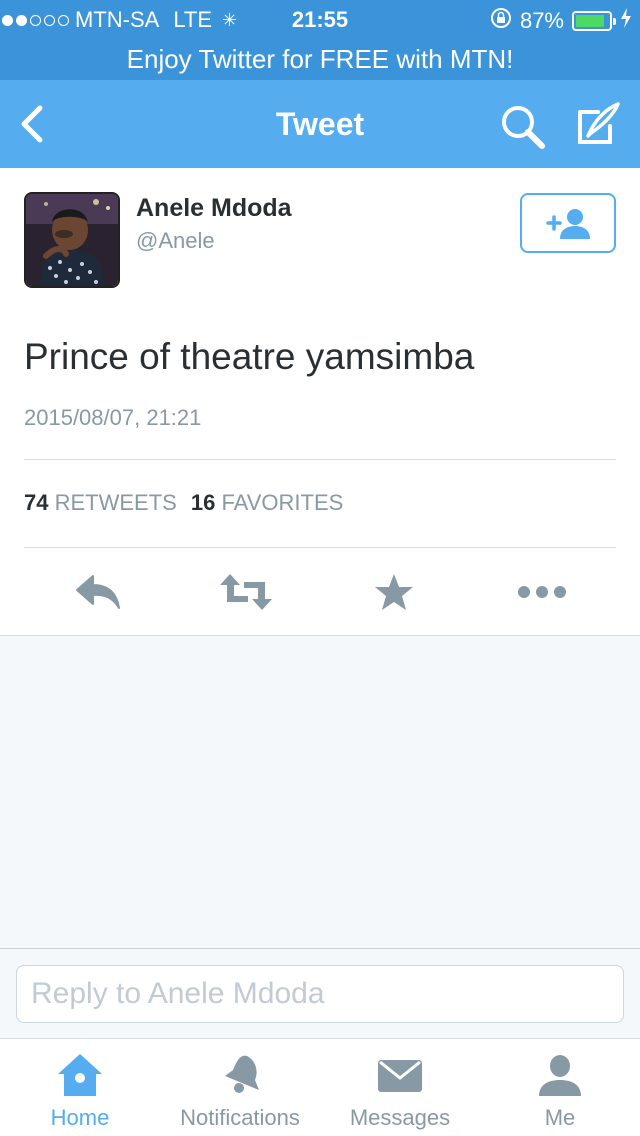 This screenshot has height=1136, width=640. What do you see at coordinates (240, 1075) in the screenshot?
I see `bell-icon` at bounding box center [240, 1075].